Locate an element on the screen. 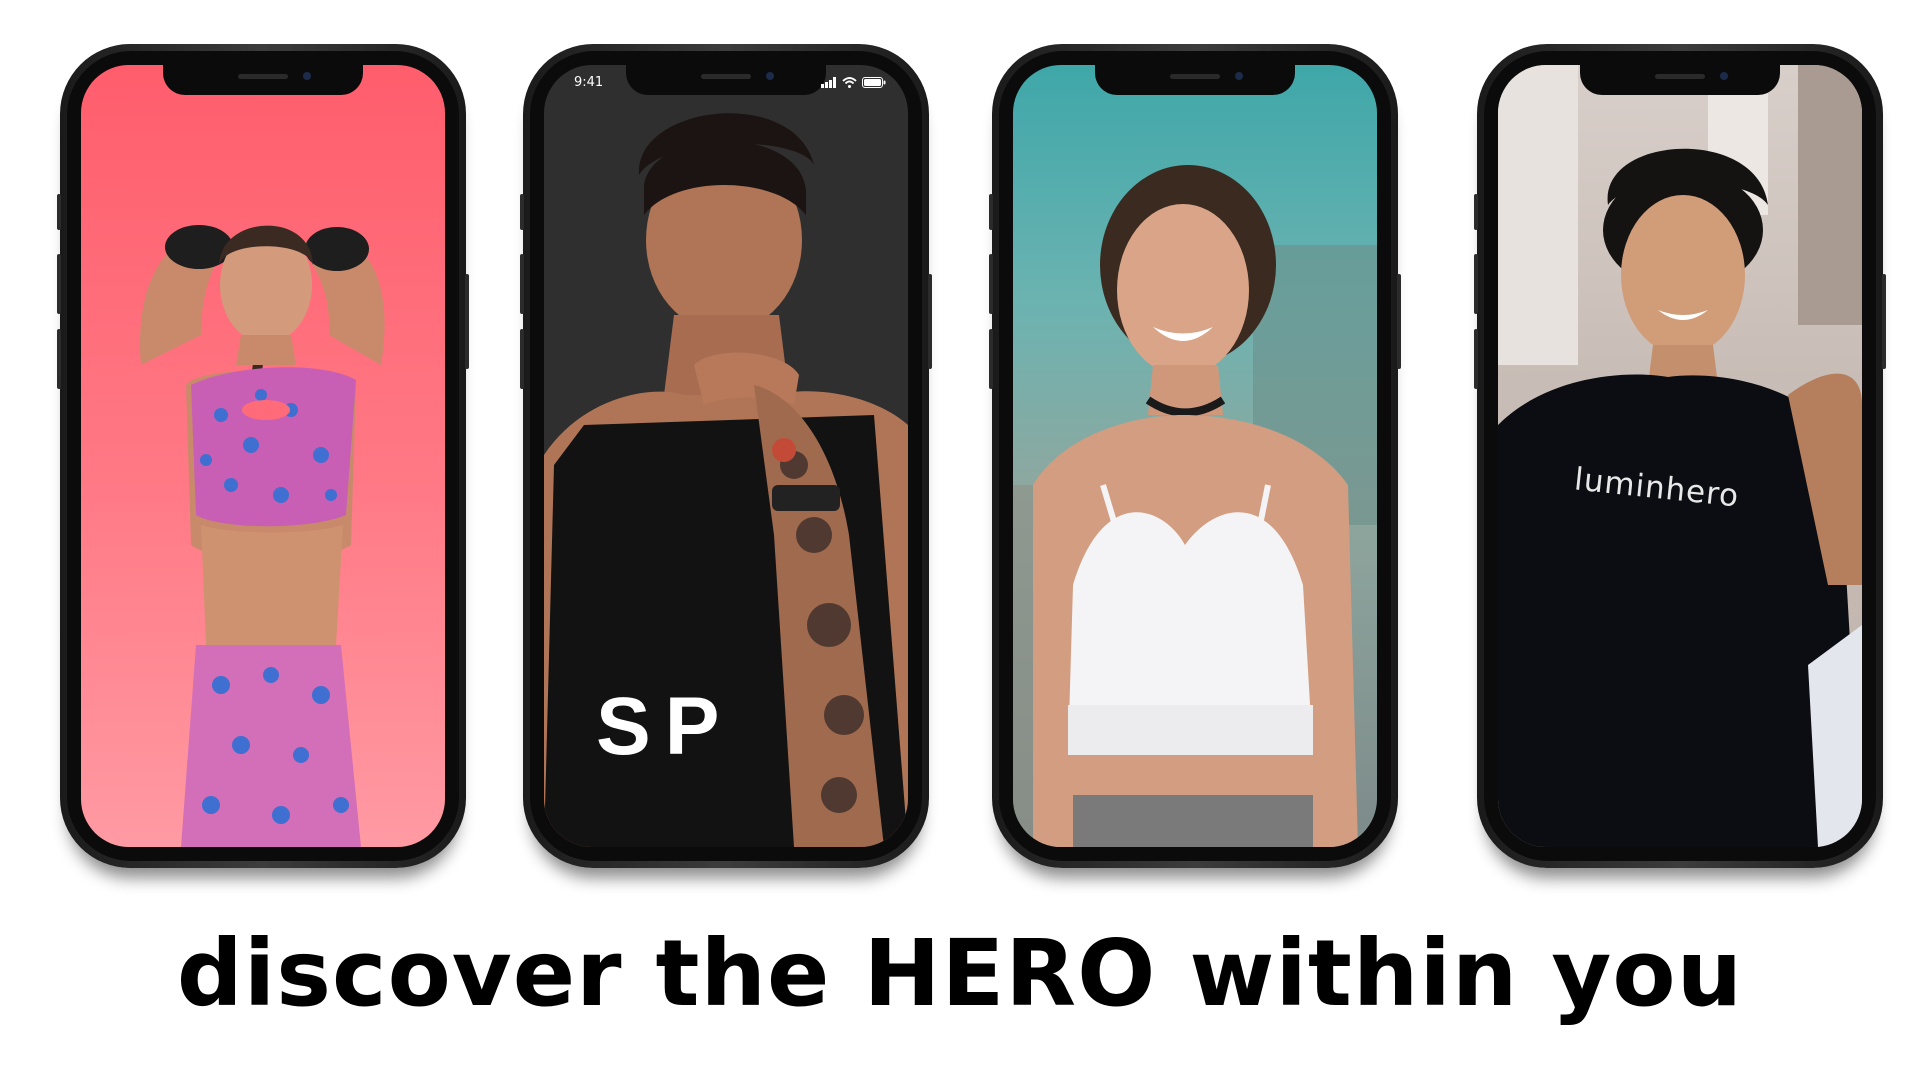  tagline: discover the HERO within you is located at coordinates (960, 973).